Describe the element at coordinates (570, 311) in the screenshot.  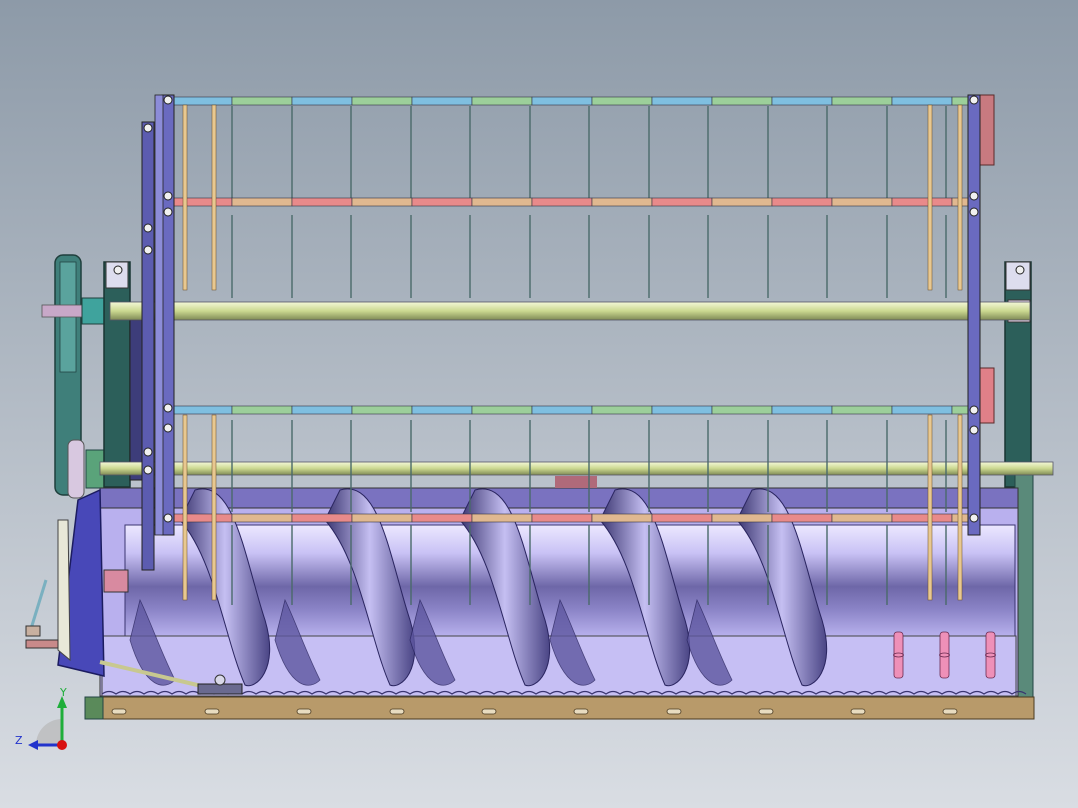
I see `main-reel-shaft` at that location.